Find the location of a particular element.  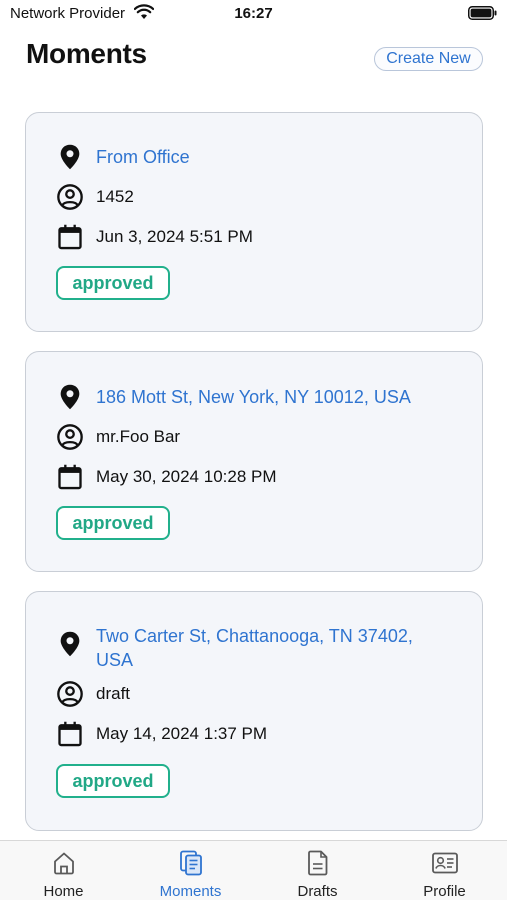

tab-label: Home is located at coordinates (63, 891).